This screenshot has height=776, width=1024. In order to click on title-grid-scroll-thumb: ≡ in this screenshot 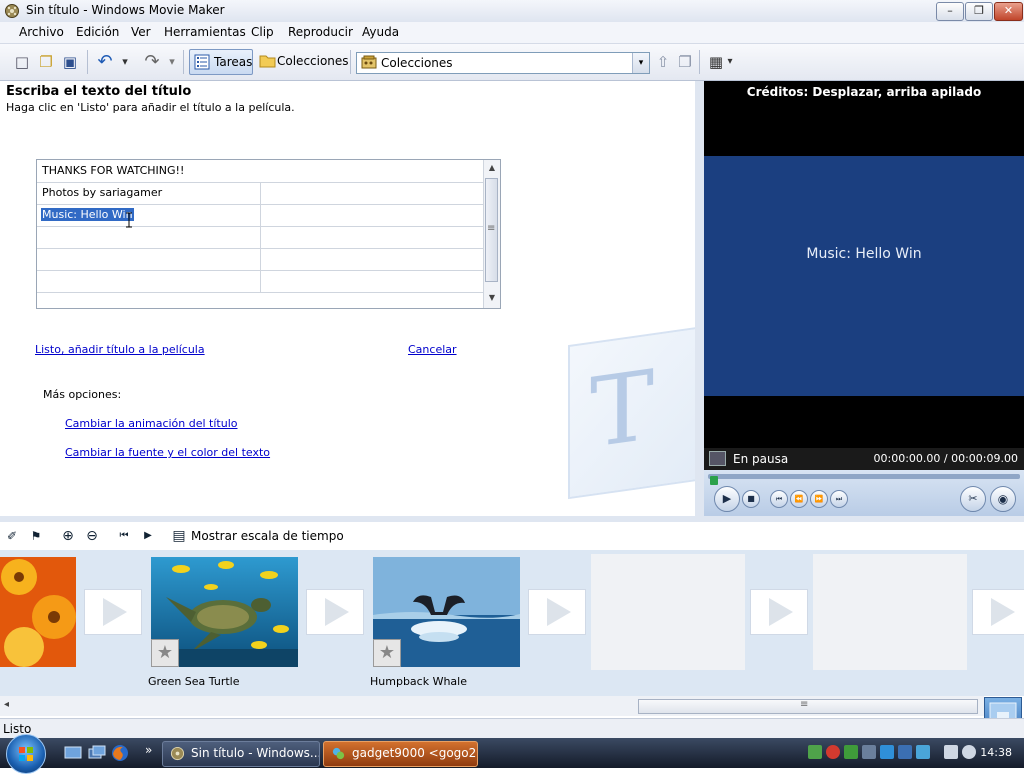, I will do `click(491, 230)`.